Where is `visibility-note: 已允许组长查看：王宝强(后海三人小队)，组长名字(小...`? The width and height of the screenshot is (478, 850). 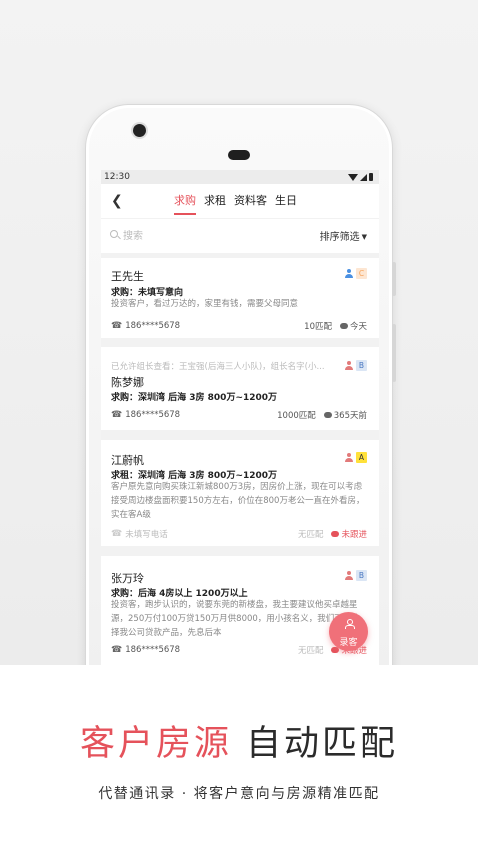 visibility-note: 已允许组长查看：王宝强(后海三人小队)，组长名字(小... is located at coordinates (218, 367).